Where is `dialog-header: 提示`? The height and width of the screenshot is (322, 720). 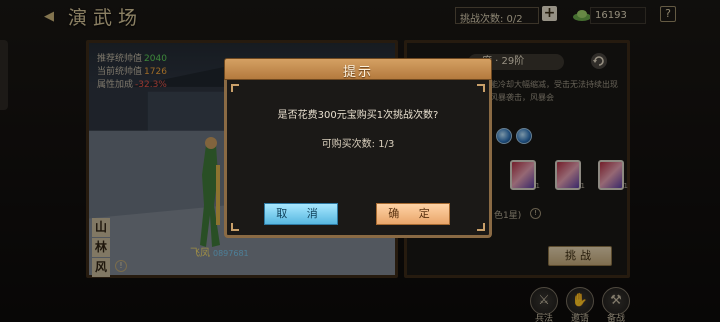 dialog-header: 提示 is located at coordinates (358, 69).